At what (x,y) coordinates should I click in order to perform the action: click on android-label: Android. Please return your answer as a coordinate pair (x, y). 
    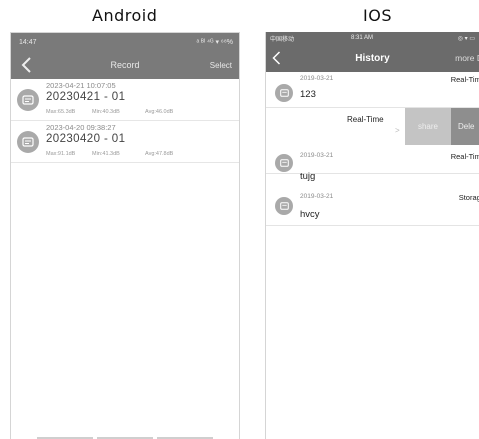
    Looking at the image, I should click on (125, 15).